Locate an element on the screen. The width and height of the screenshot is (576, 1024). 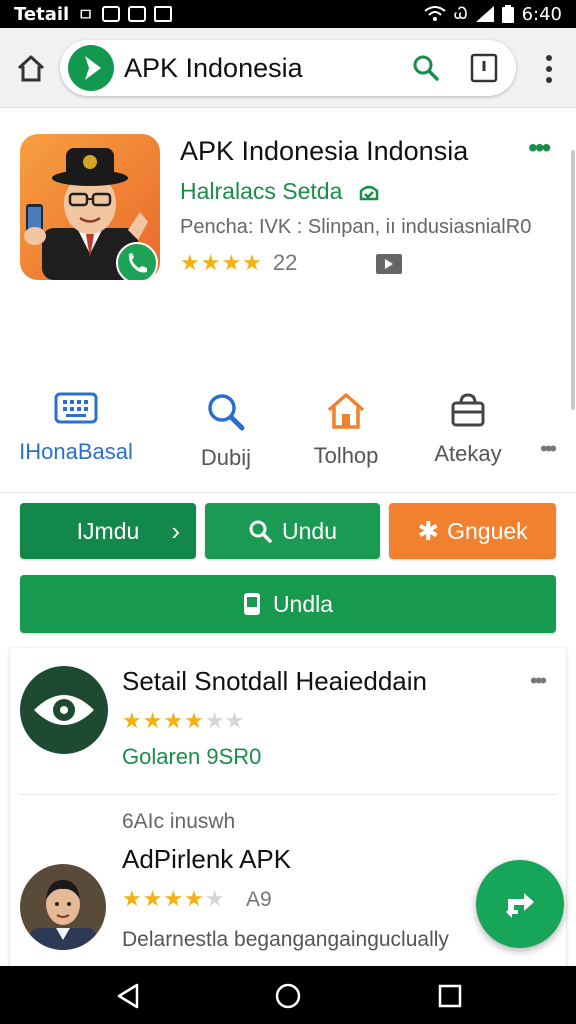
home-circle-icon is located at coordinates (288, 996).